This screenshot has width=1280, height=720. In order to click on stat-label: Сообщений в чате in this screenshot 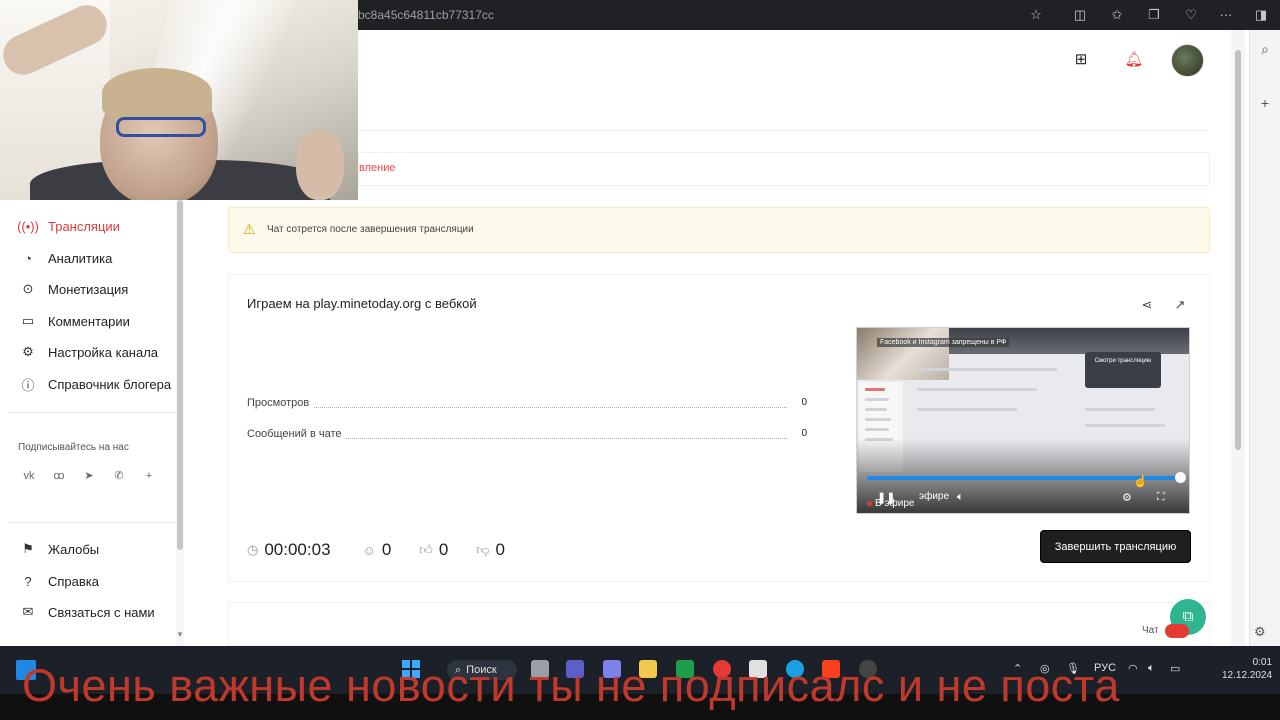, I will do `click(296, 434)`.